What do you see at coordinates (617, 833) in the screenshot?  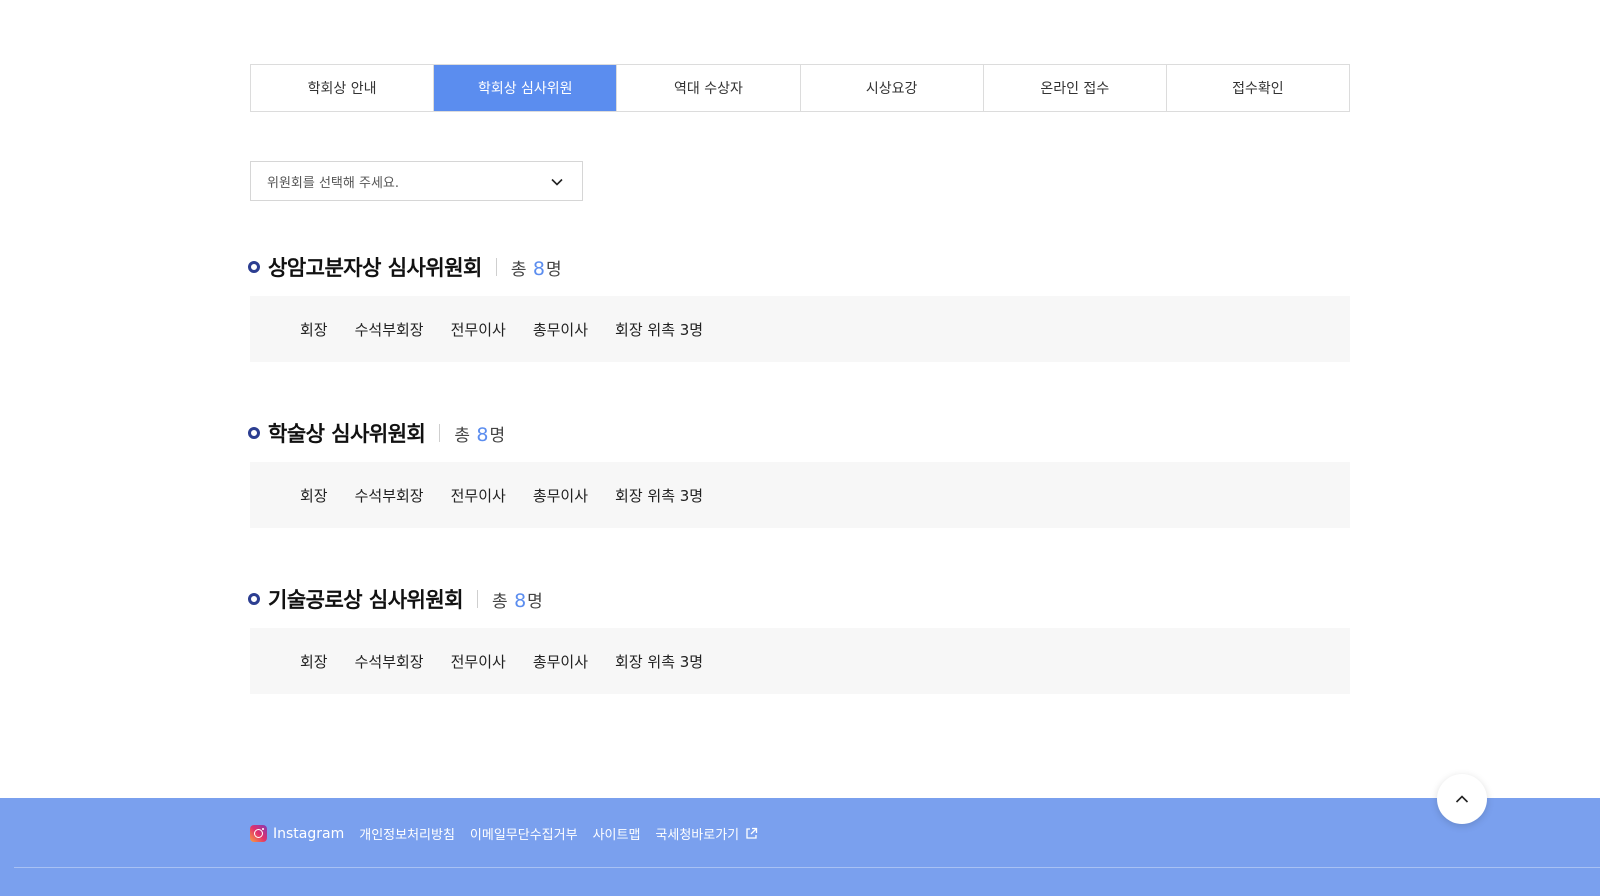 I see `sitemap-link: 사이트맵` at bounding box center [617, 833].